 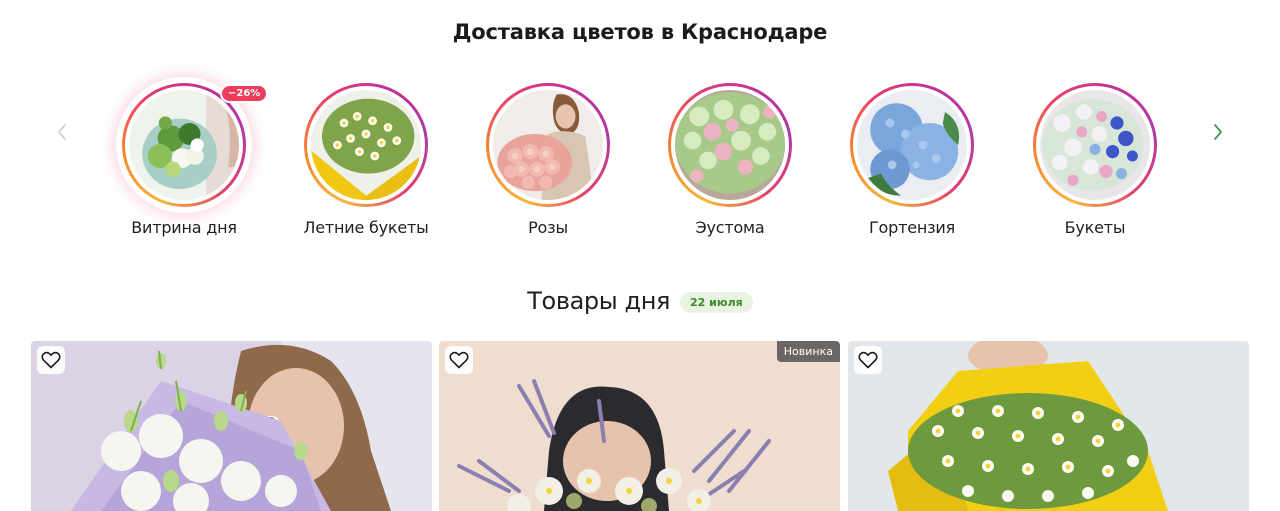 What do you see at coordinates (912, 227) in the screenshot?
I see `category-label: Гортензия` at bounding box center [912, 227].